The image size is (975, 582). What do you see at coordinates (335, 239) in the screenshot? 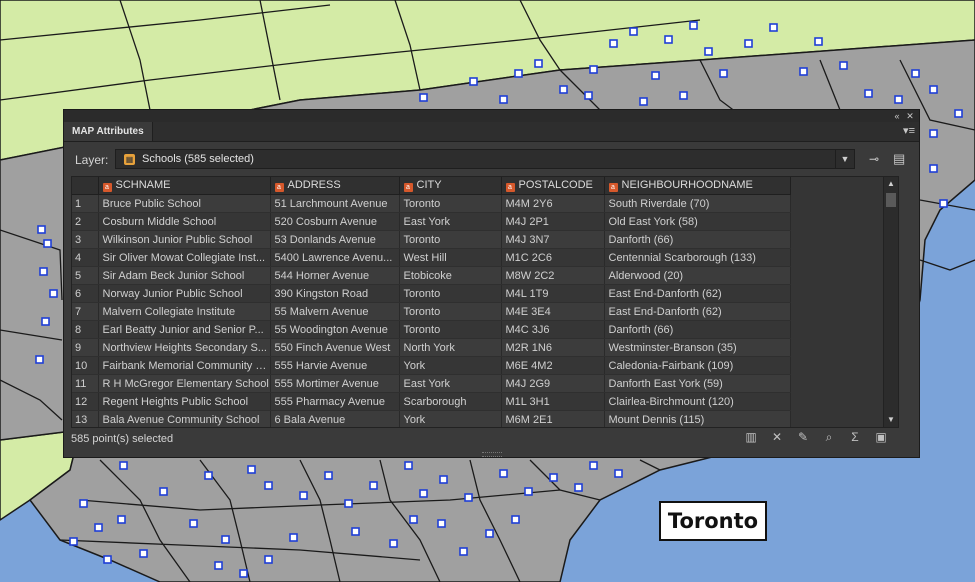
I see `table-cell-address: 53 Donlands Avenue` at bounding box center [335, 239].